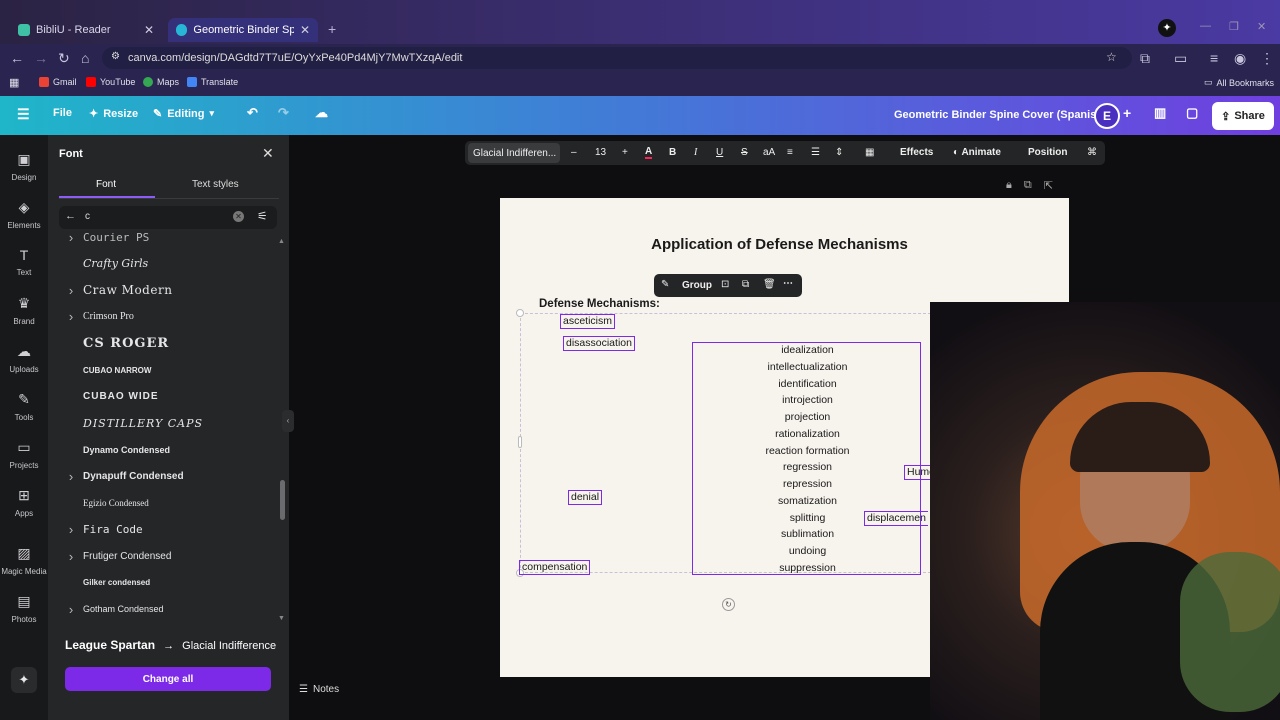  I want to click on notes-button: ☰ Notes, so click(319, 689).